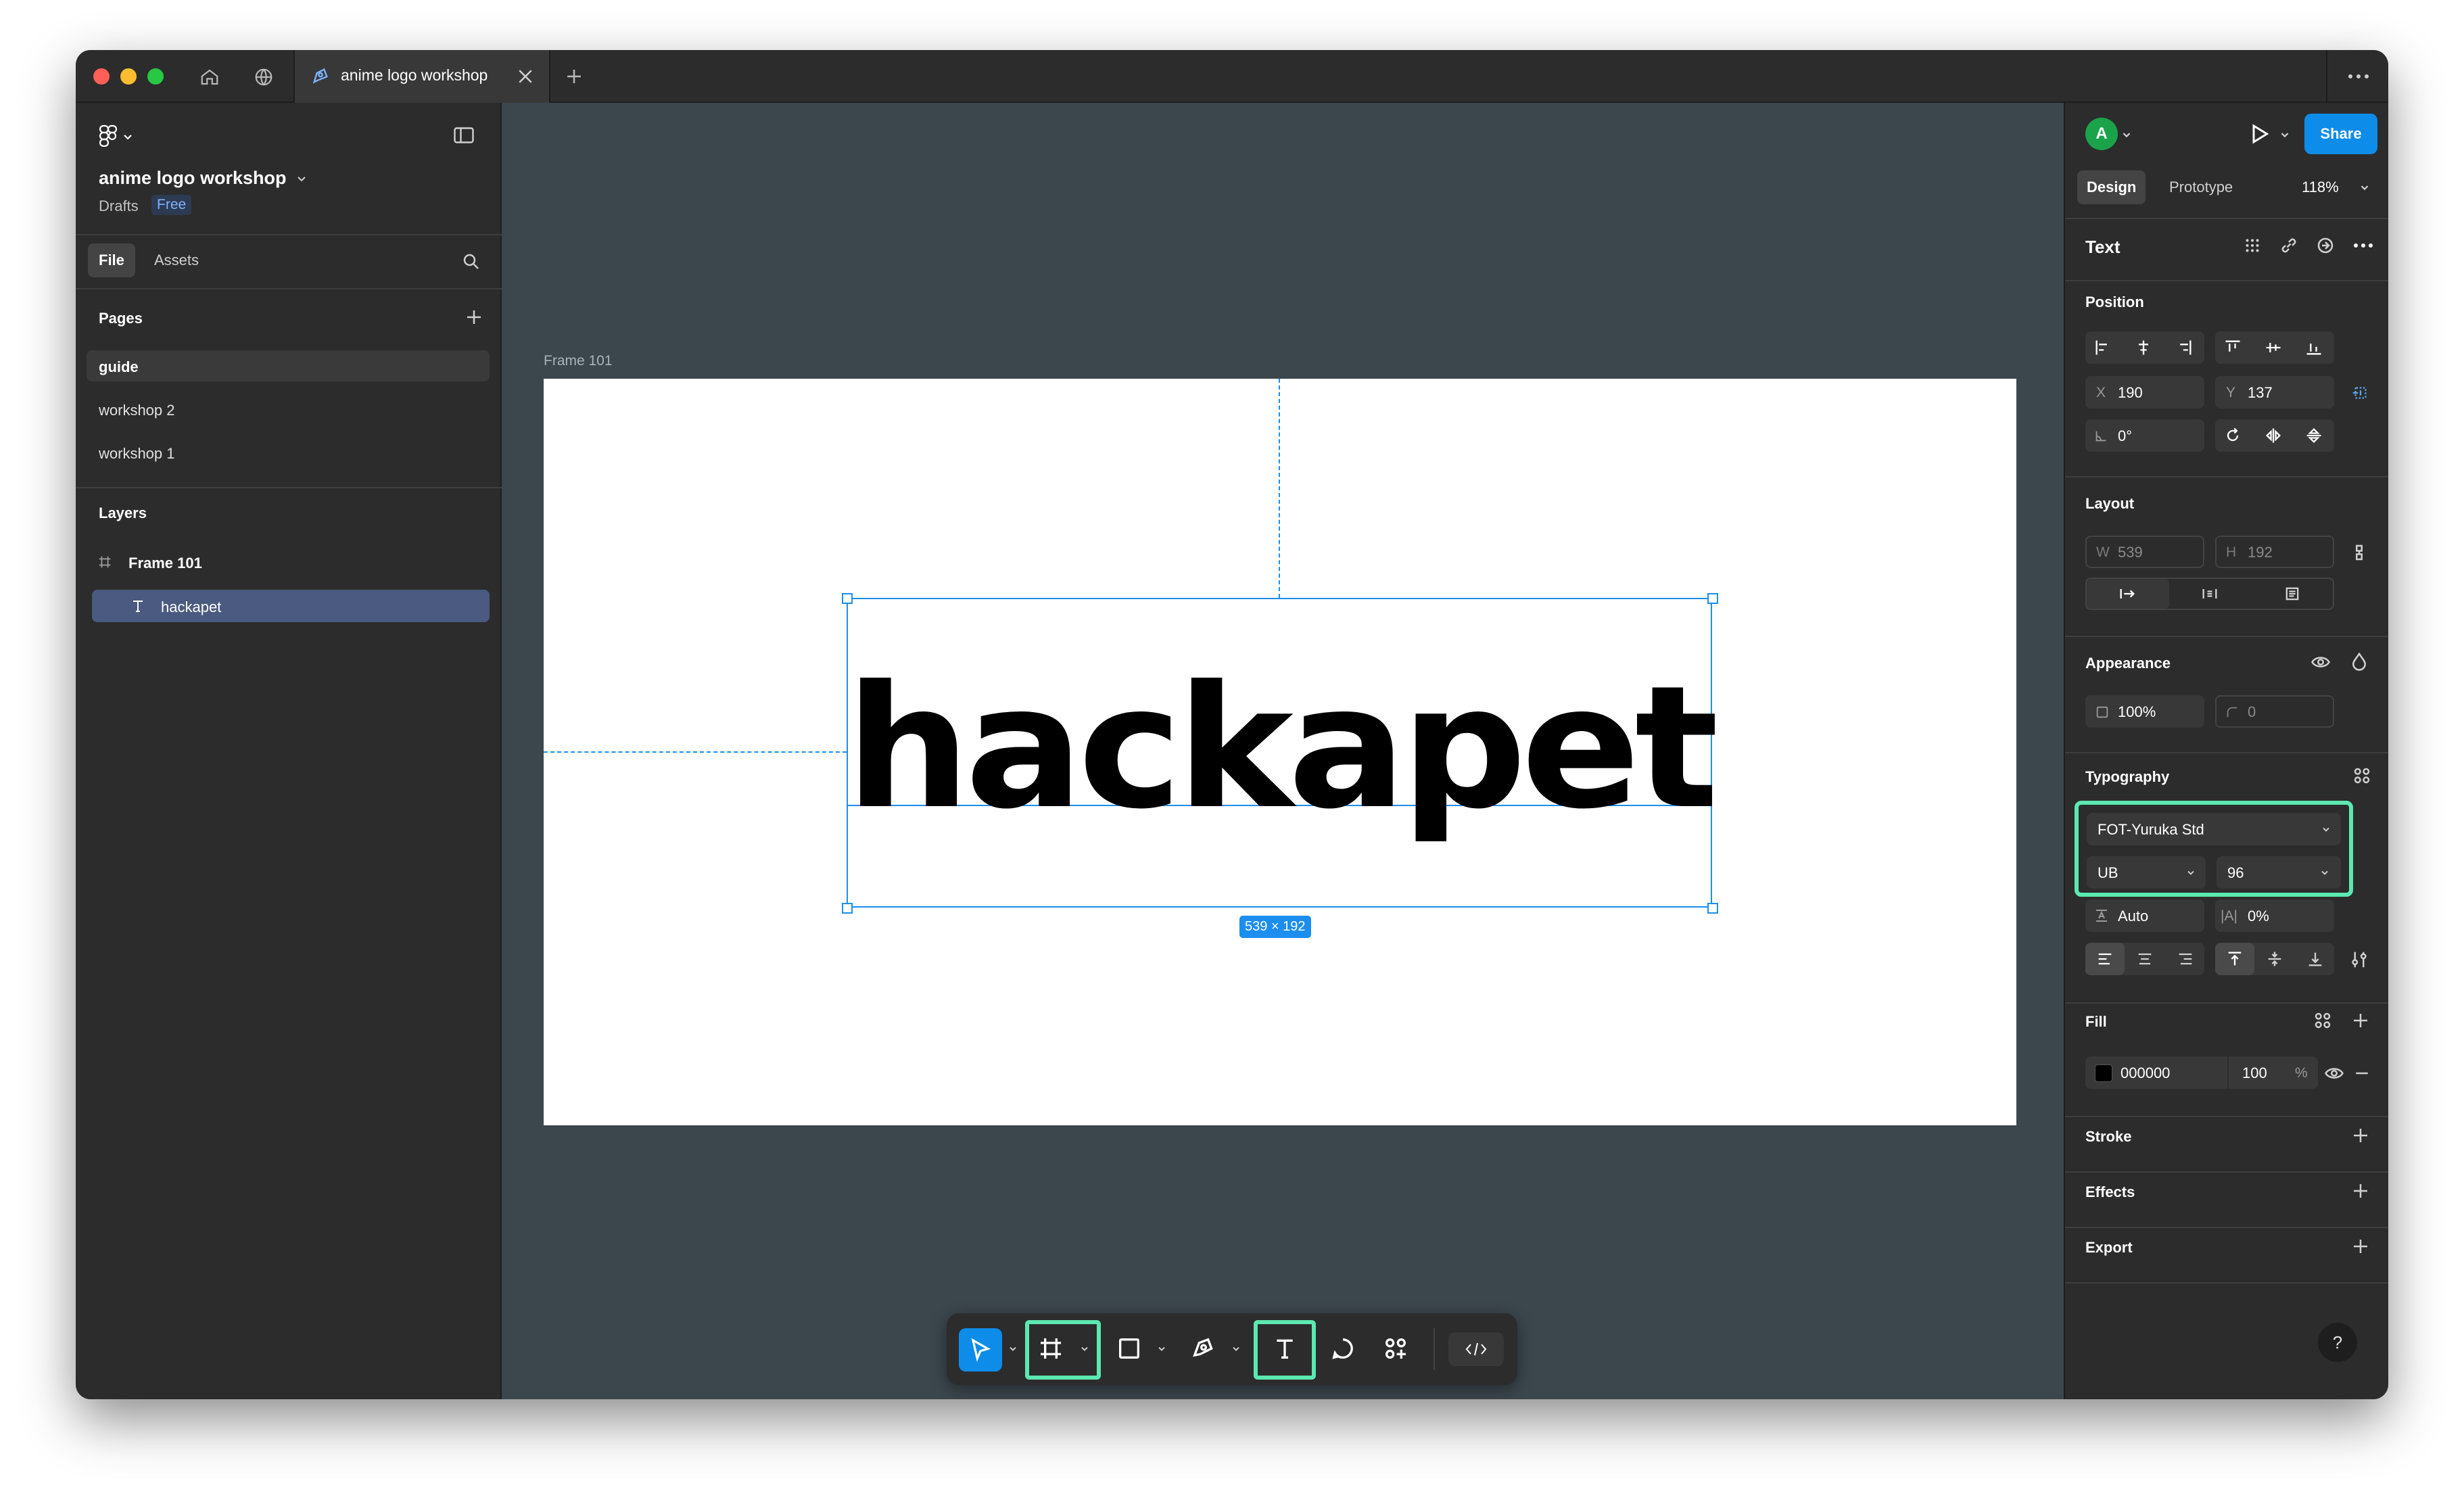  I want to click on y-position-field: Y 137, so click(2274, 392).